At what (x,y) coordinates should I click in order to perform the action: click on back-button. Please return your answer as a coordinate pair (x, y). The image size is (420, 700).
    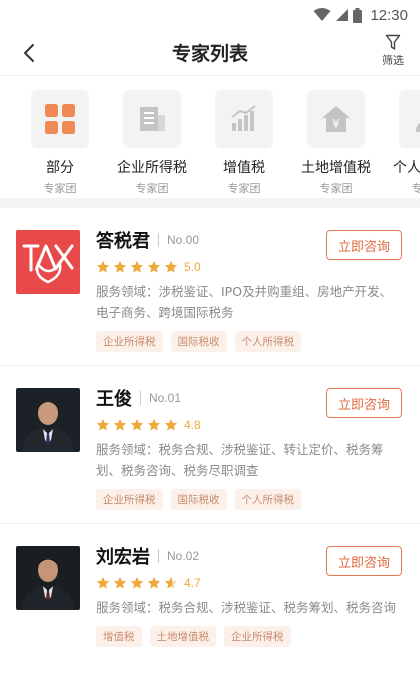
    Looking at the image, I should click on (29, 53).